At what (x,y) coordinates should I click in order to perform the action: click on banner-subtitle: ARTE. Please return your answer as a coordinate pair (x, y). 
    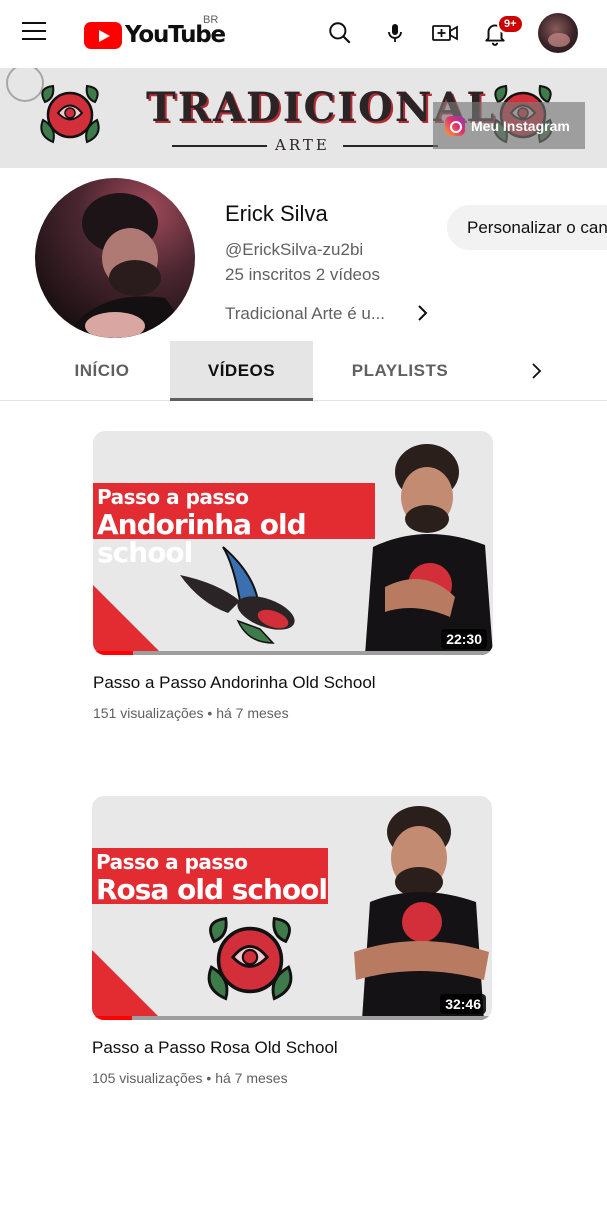
    Looking at the image, I should click on (302, 145).